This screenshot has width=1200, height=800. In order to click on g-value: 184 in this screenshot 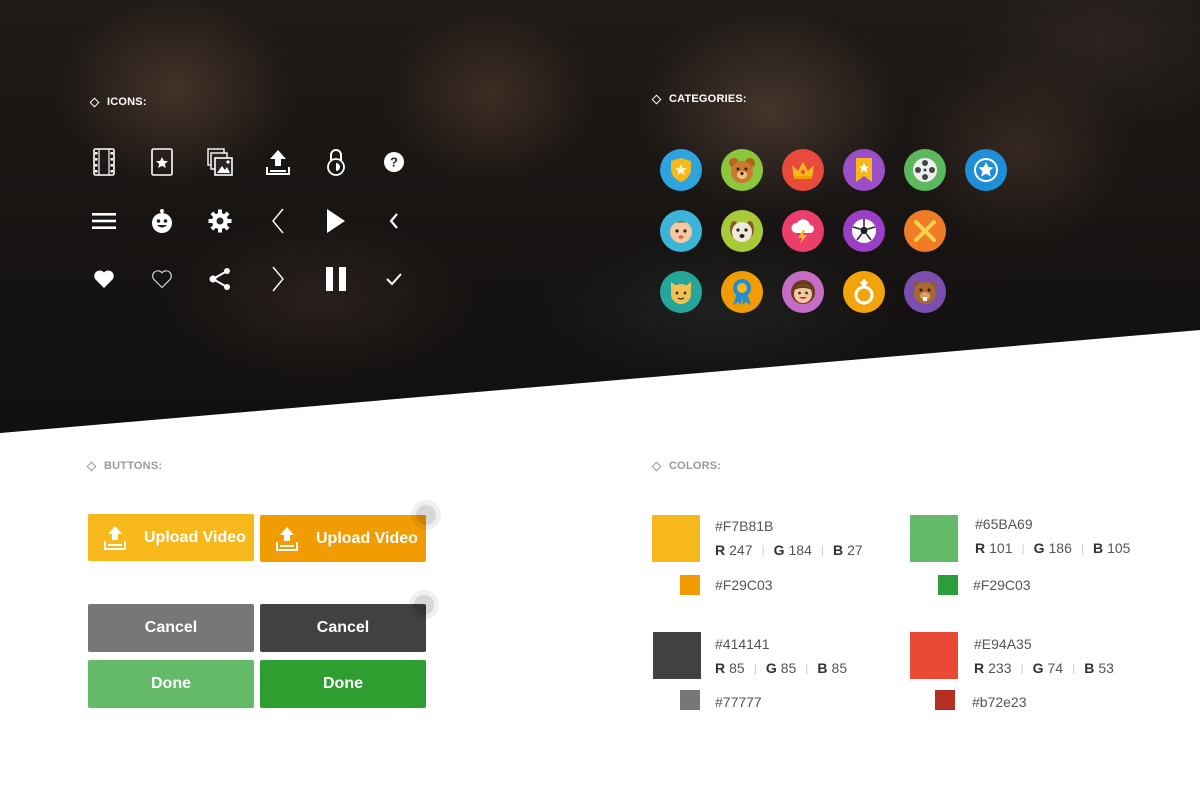, I will do `click(800, 550)`.